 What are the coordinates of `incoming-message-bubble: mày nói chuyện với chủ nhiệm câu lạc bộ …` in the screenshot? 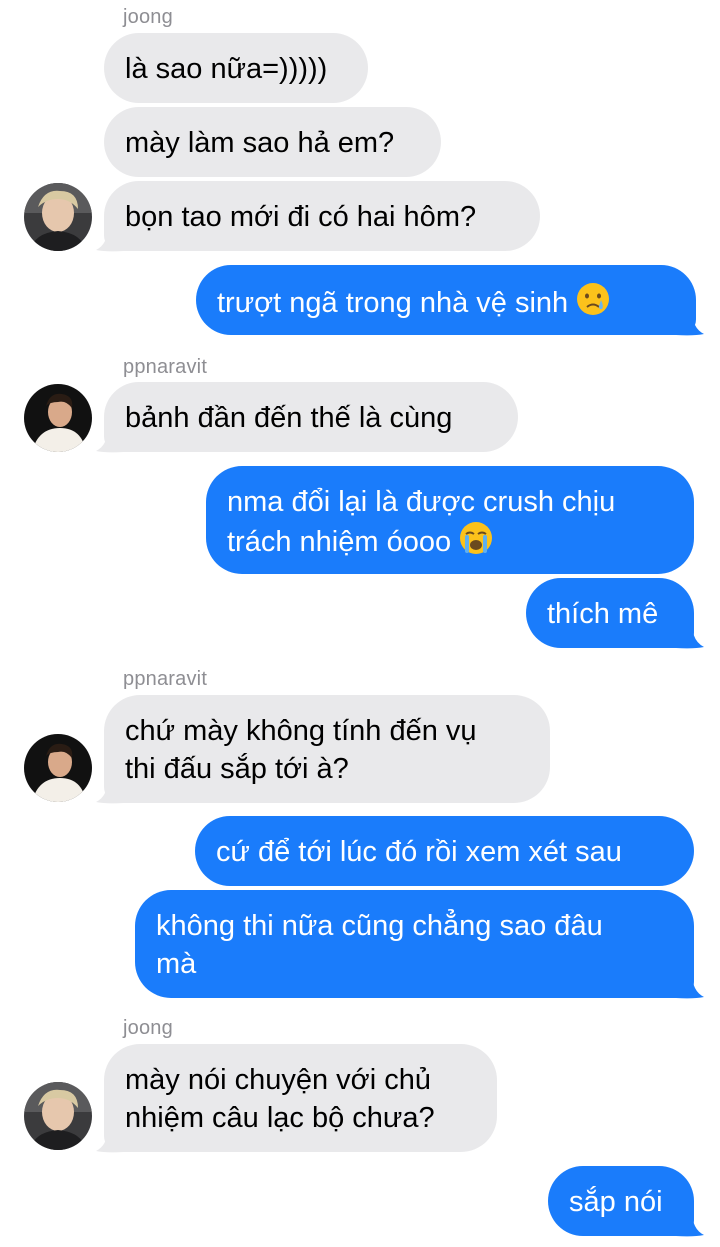 It's located at (300, 1098).